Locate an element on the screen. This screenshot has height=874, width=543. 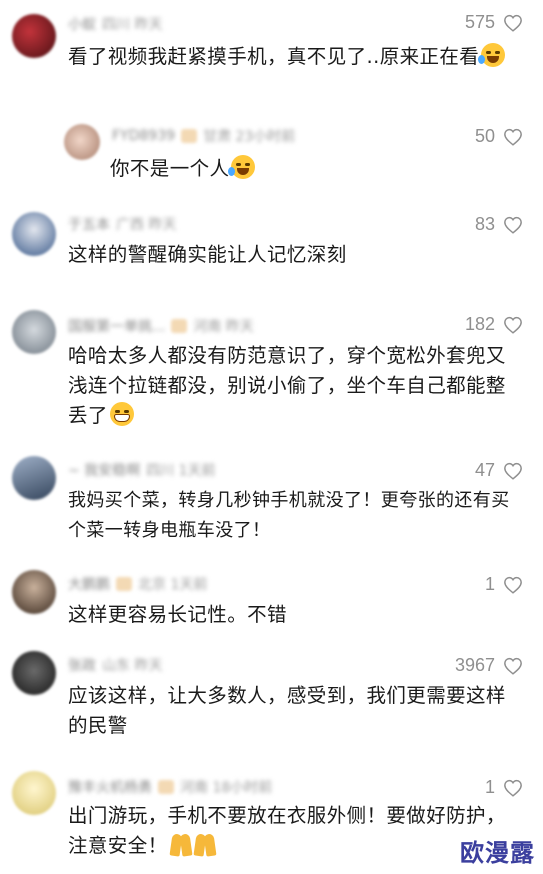
comment-text: 我妈买个菜，转身几秒钟手机就没了！更夸张的还有买个菜一转身电瓶车没了！ is located at coordinates (289, 515).